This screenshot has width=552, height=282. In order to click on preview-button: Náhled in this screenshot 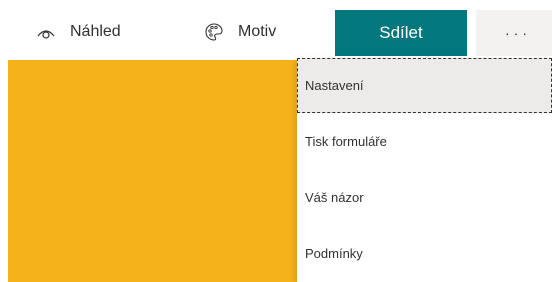, I will do `click(78, 32)`.